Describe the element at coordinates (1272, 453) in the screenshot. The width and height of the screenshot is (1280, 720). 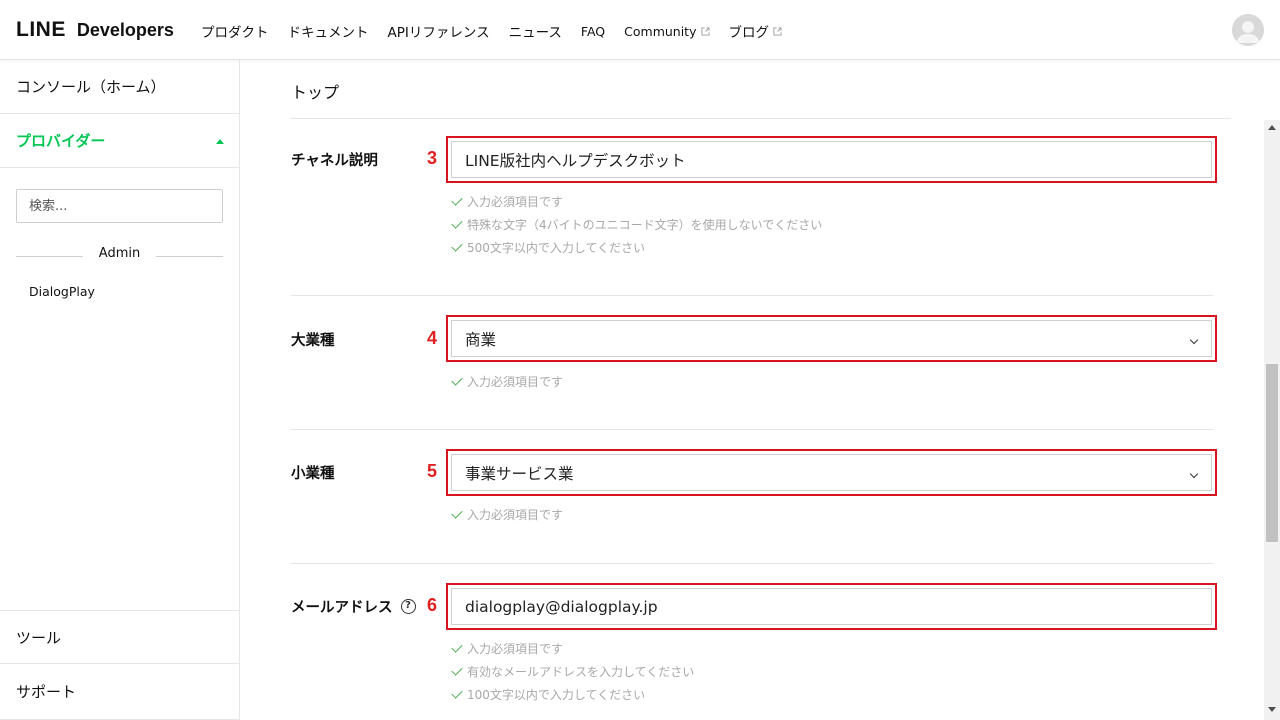
I see `scrollbar-thumb` at that location.